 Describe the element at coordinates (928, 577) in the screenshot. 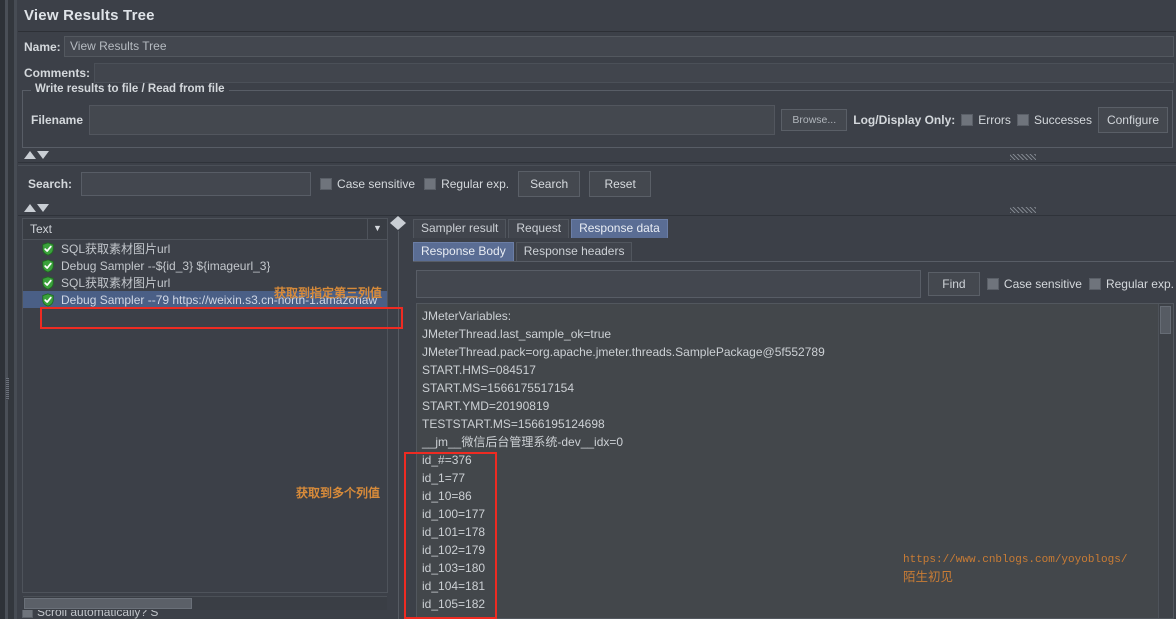

I see `watermark-author: 陌生初见` at that location.